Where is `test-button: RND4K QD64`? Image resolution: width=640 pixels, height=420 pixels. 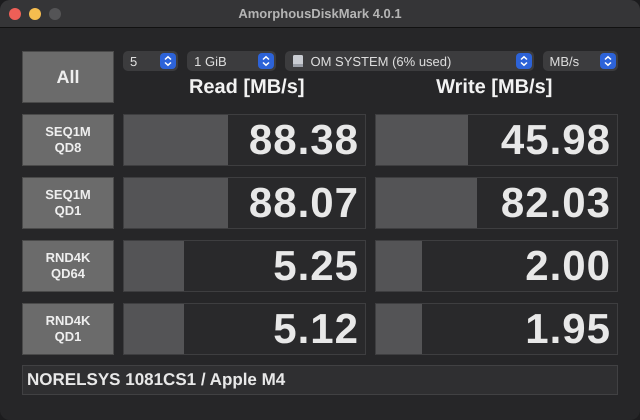 test-button: RND4K QD64 is located at coordinates (68, 266).